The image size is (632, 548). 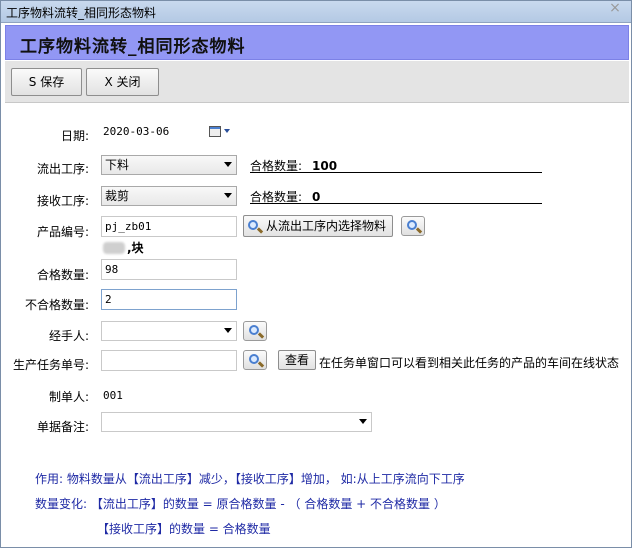 I want to click on product-name-redacted, so click(x=114, y=248).